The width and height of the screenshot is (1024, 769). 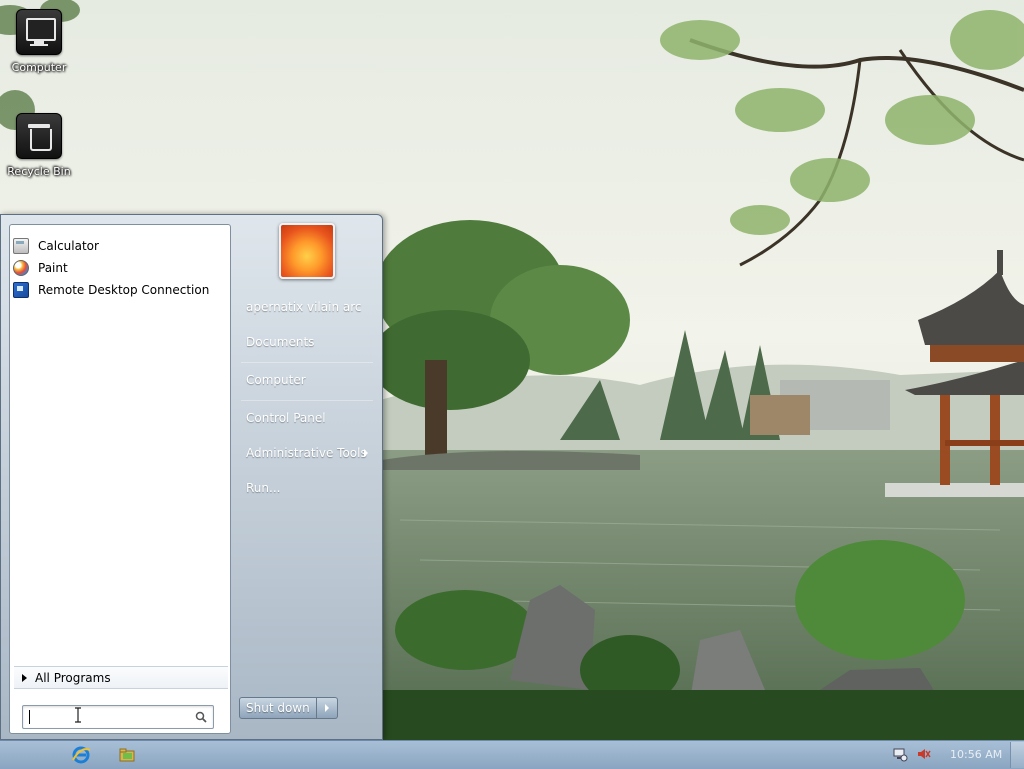 What do you see at coordinates (304, 307) in the screenshot?
I see `user-name: apernatix vilain arc` at bounding box center [304, 307].